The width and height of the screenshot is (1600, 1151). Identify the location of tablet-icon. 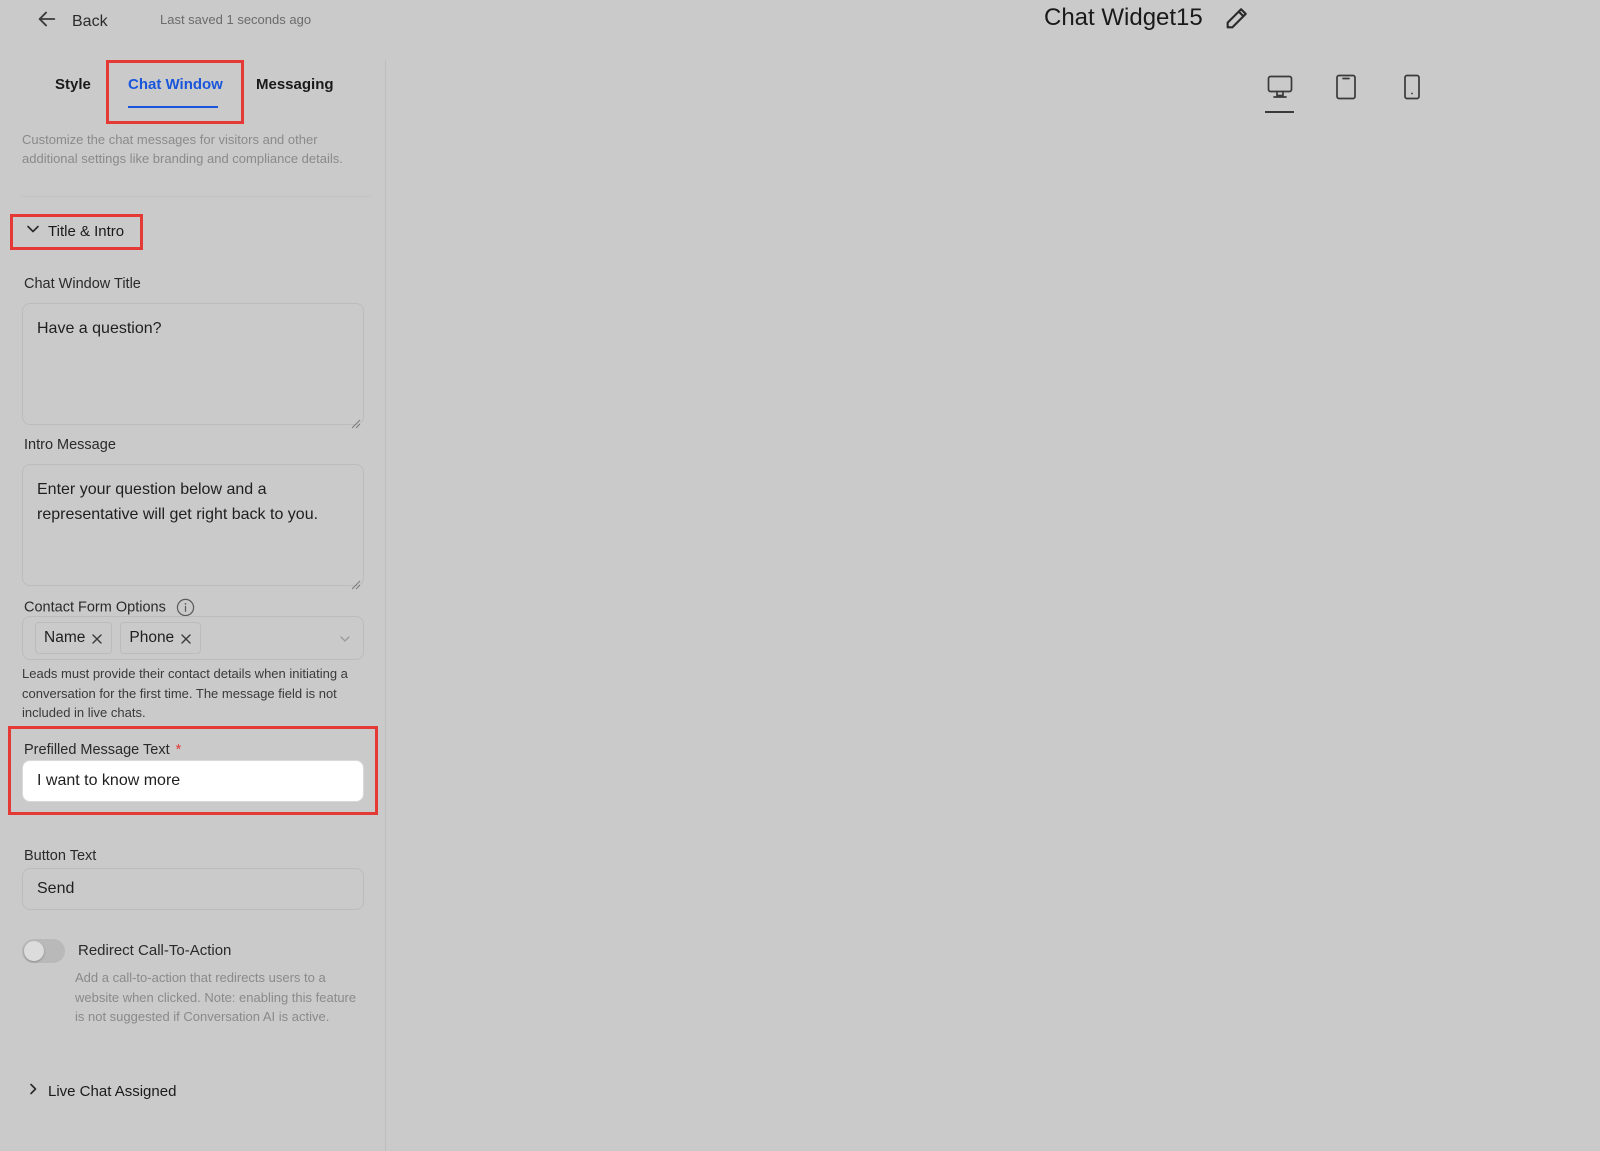
(1346, 87).